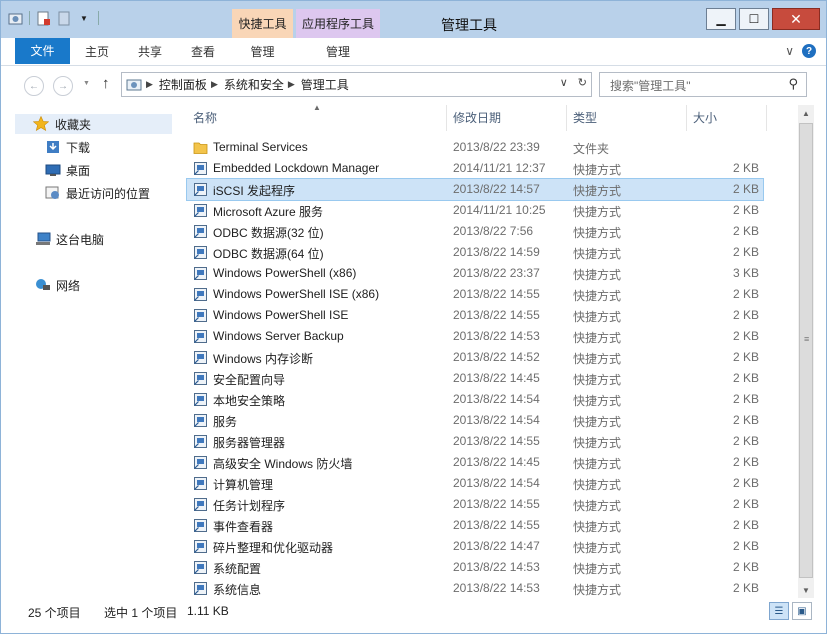 This screenshot has height=634, width=827. Describe the element at coordinates (64, 18) in the screenshot. I see `new-folder-icon` at that location.